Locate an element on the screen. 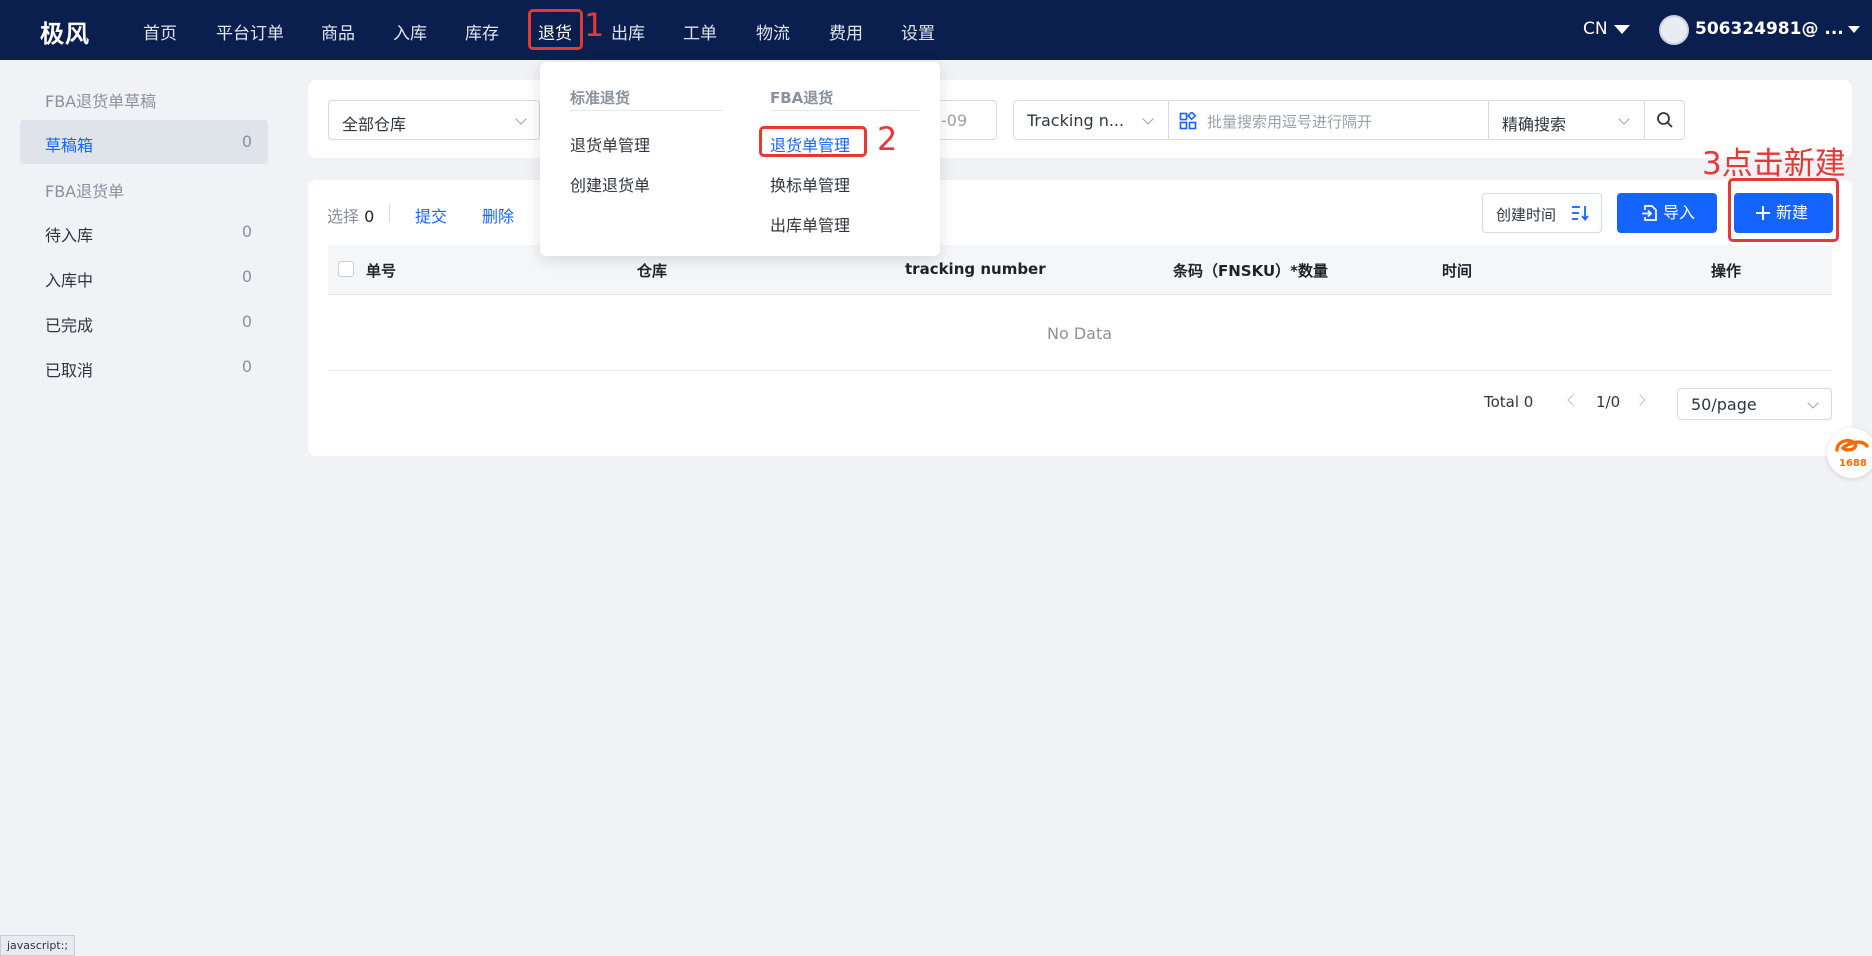 The width and height of the screenshot is (1872, 956). sidebar-item-drafts: 草稿箱 0 is located at coordinates (144, 142).